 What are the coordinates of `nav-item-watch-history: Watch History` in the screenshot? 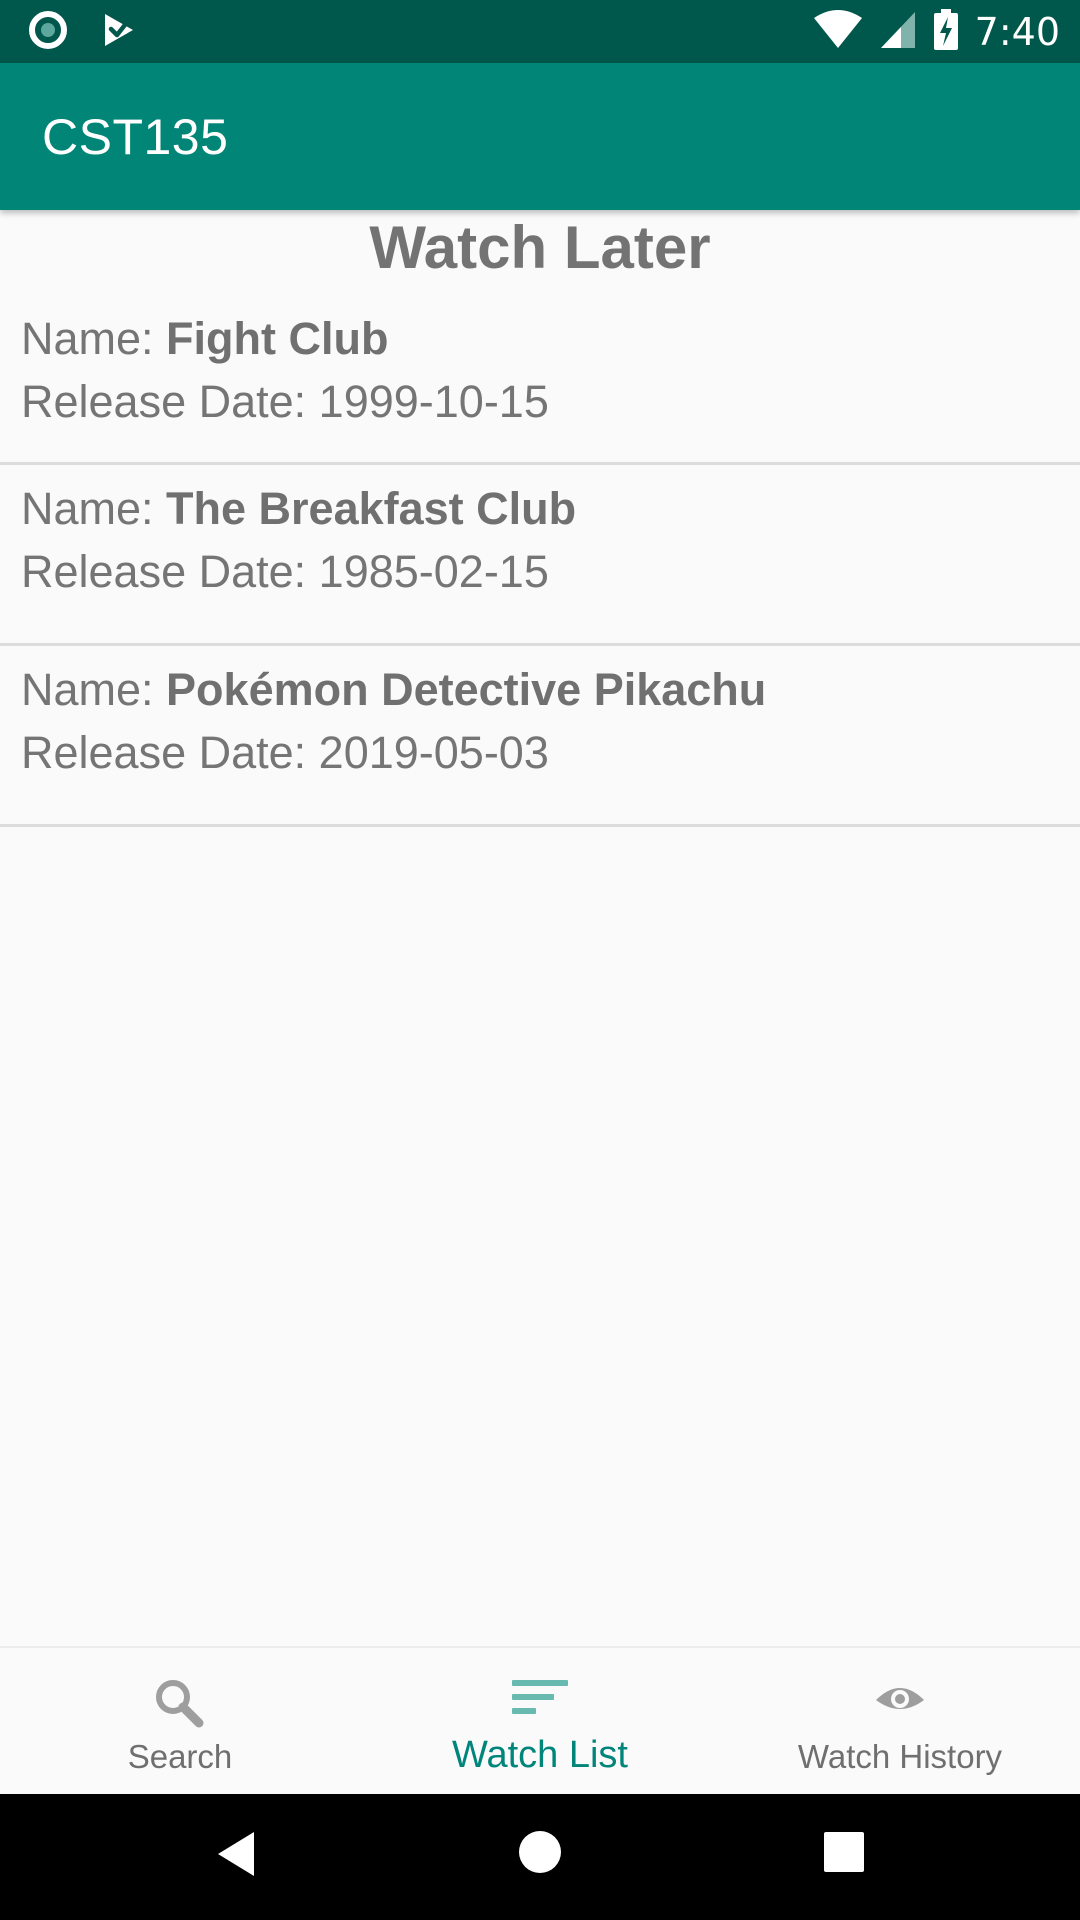 It's located at (900, 1721).